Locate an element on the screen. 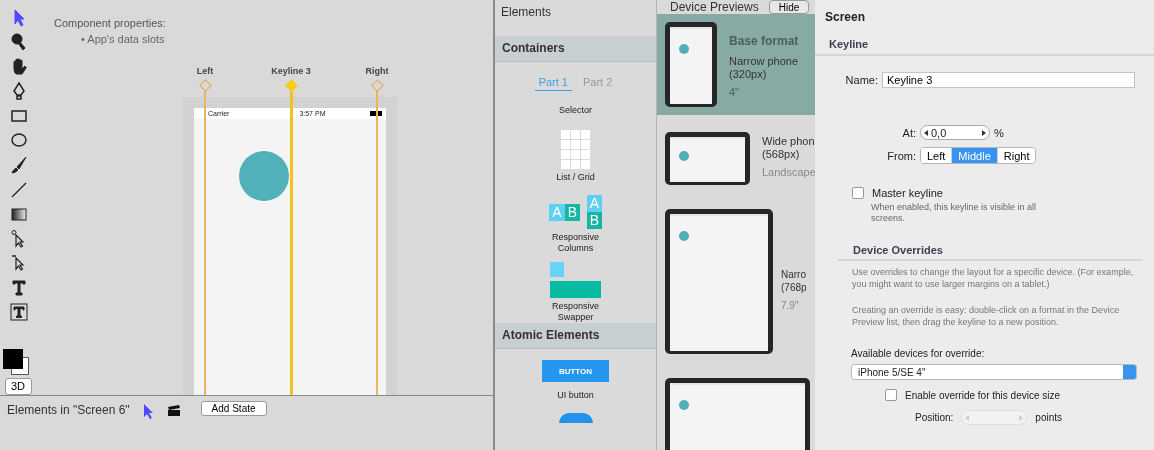  color-swatches-icon is located at coordinates (17, 362).